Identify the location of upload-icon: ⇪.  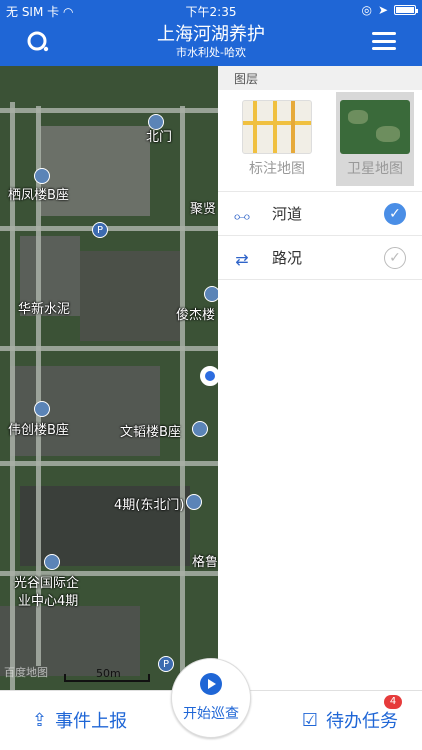
(40, 720).